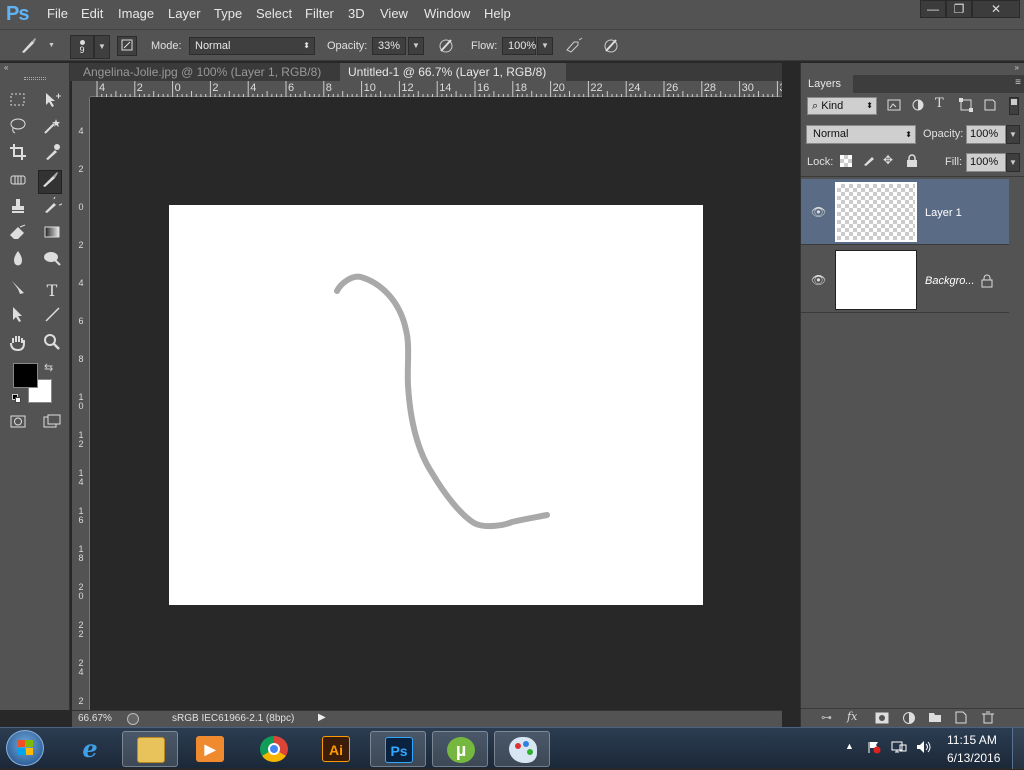 The height and width of the screenshot is (770, 1024). I want to click on lock-pixels-icon, so click(869, 161).